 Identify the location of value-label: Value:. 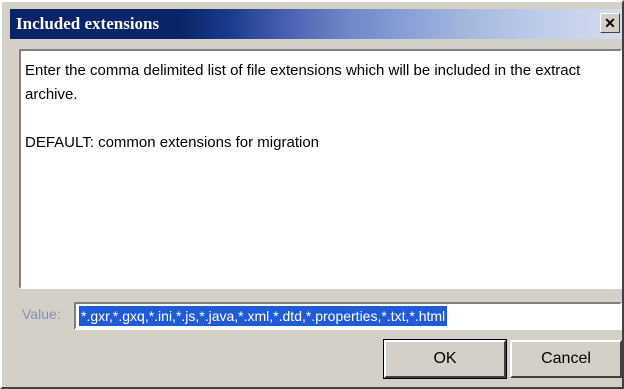
(41, 314).